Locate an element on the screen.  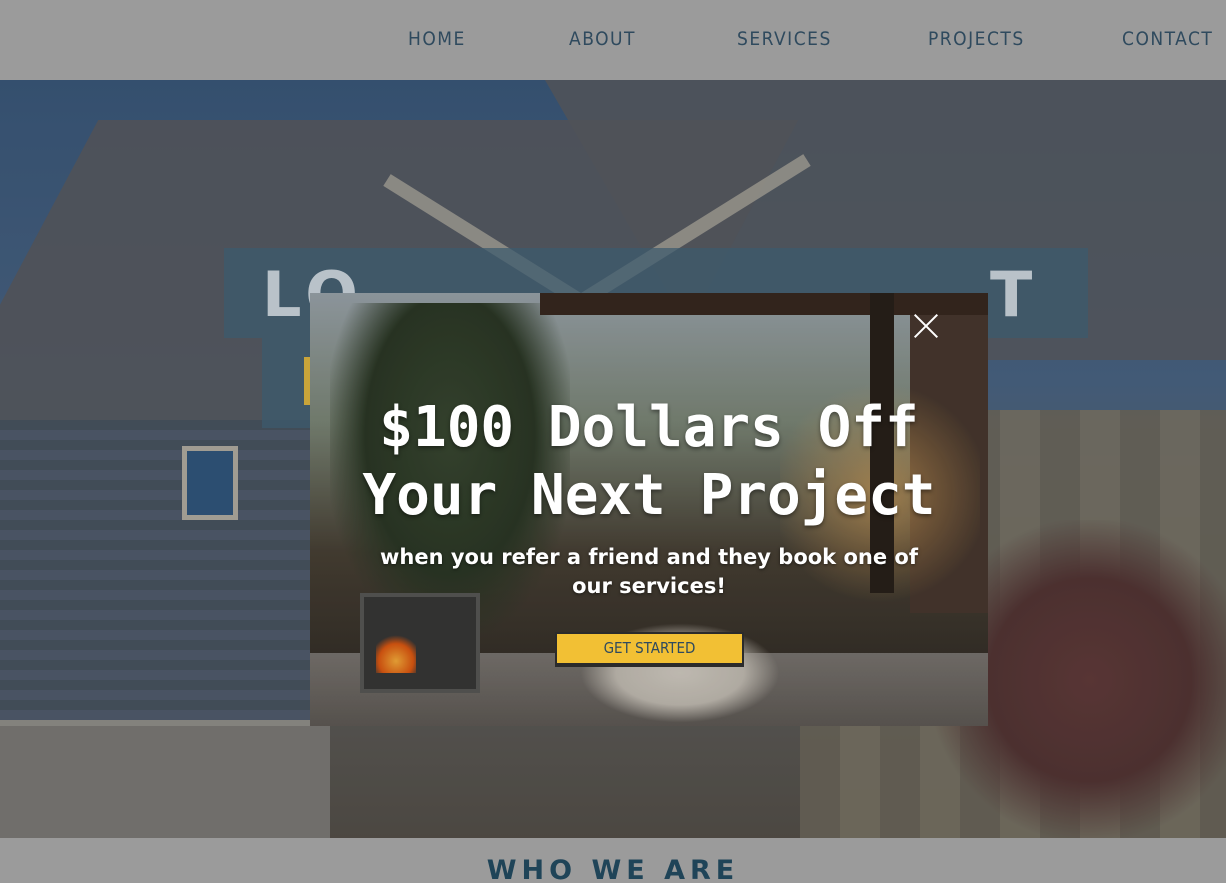
close-icon is located at coordinates (926, 326).